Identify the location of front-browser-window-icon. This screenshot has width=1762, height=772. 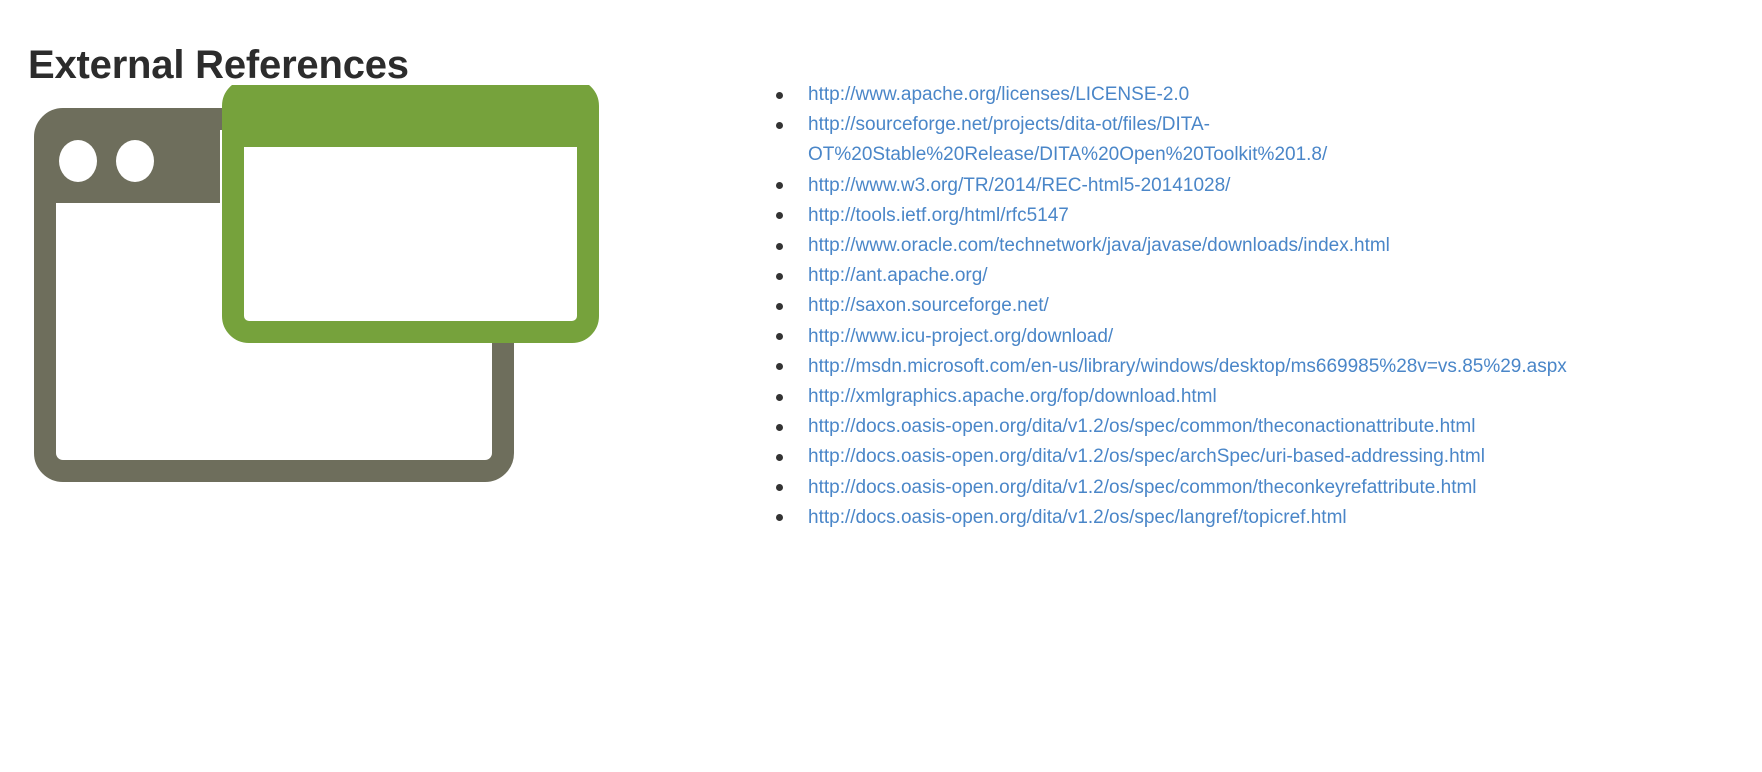
(410, 214).